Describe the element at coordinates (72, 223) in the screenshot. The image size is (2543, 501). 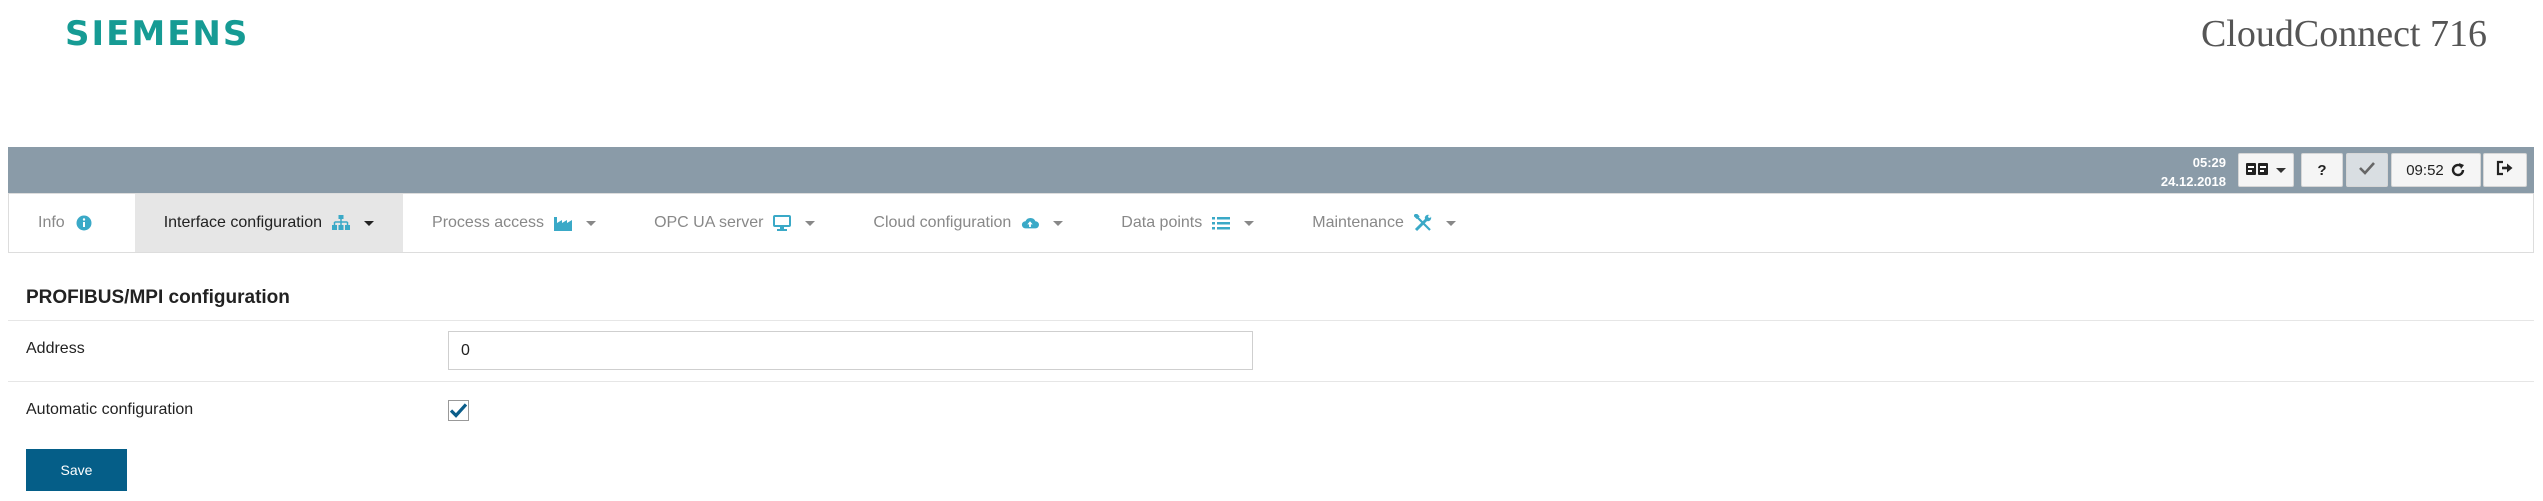
I see `tab-info: Info` at that location.